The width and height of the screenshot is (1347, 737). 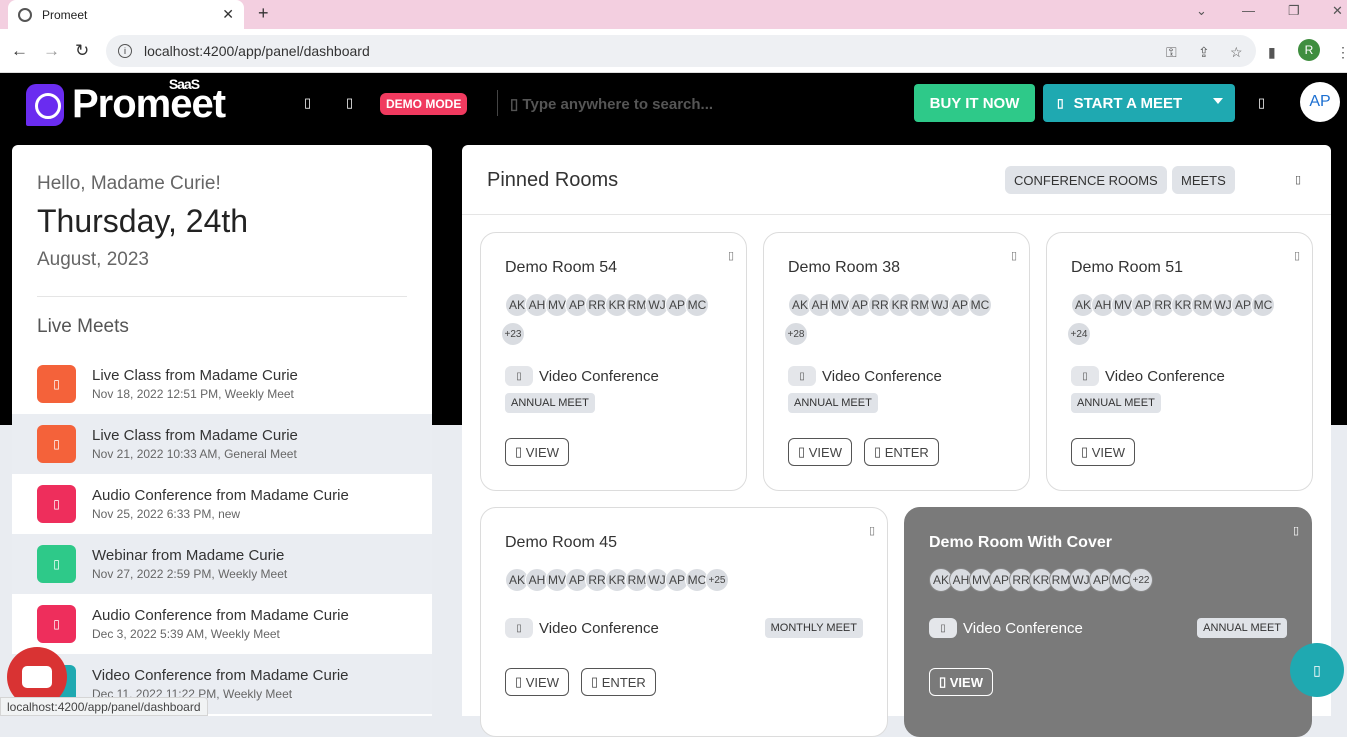 I want to click on meet-title: Webinar from Madame Curie, so click(x=188, y=555).